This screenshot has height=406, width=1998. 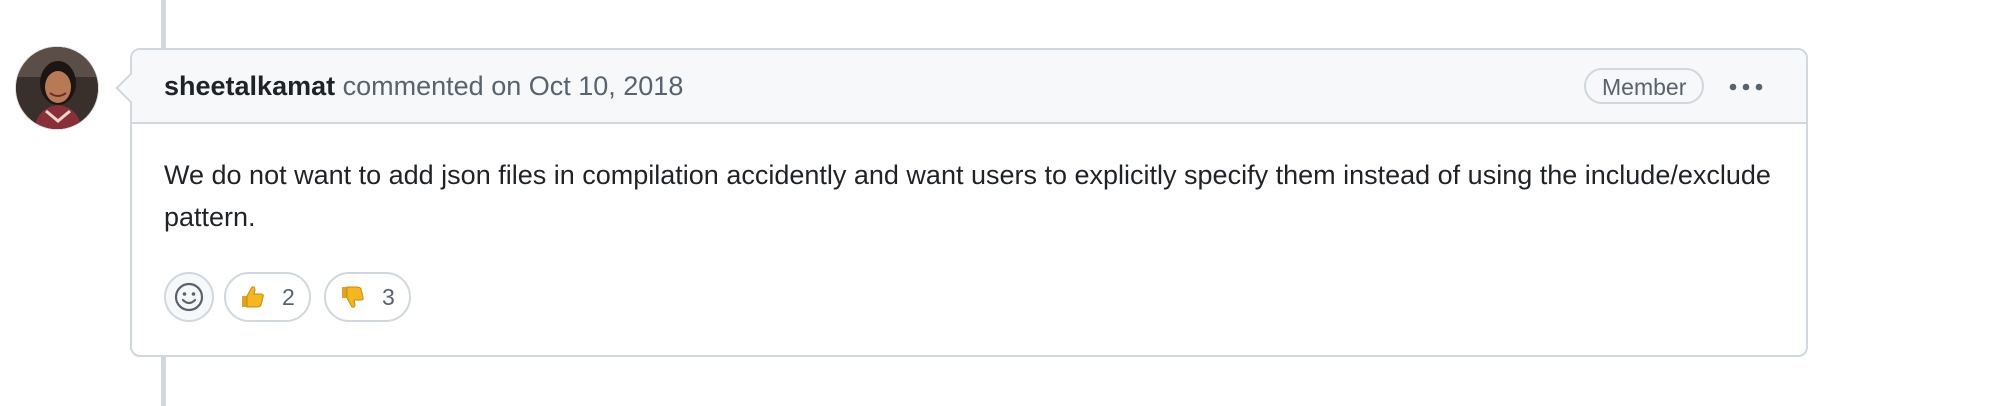 What do you see at coordinates (267, 297) in the screenshot?
I see `reaction-thumbs-up-button: 2` at bounding box center [267, 297].